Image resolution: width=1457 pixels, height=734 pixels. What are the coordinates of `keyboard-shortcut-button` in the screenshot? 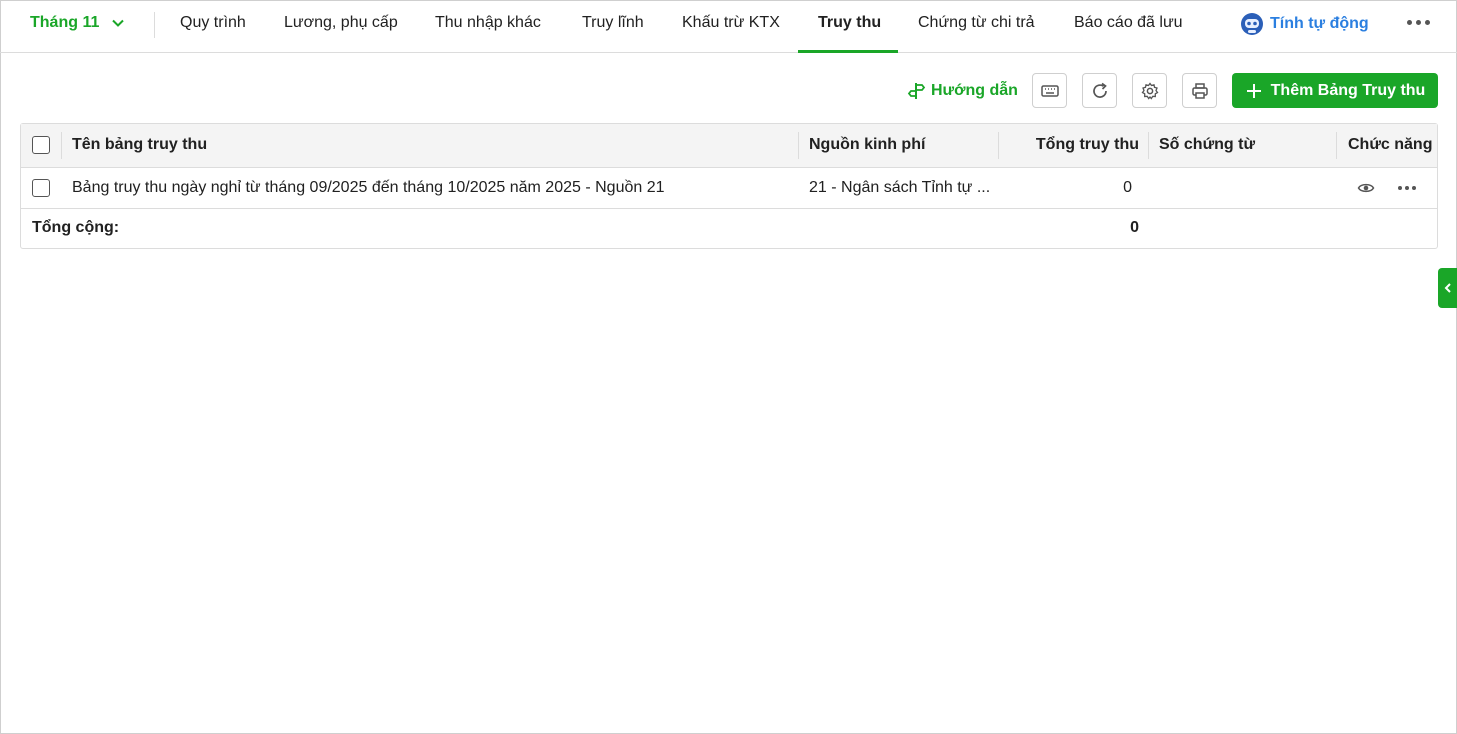 It's located at (1049, 90).